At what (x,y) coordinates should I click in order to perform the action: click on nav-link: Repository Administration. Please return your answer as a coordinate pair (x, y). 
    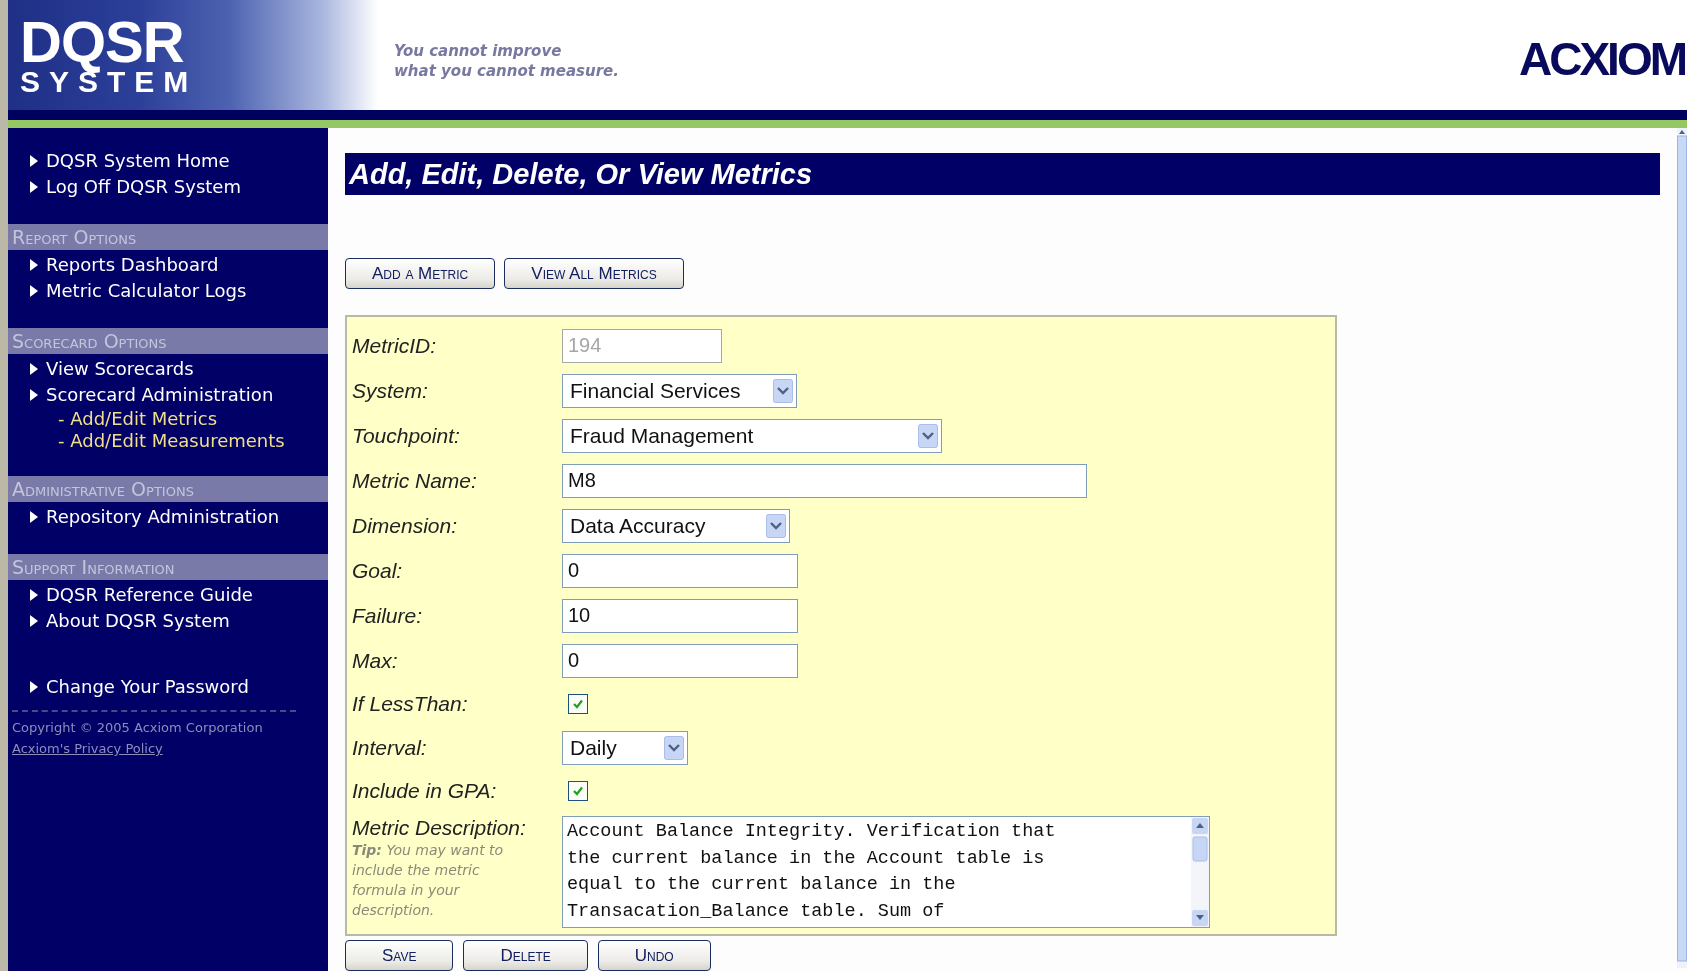
    Looking at the image, I should click on (155, 517).